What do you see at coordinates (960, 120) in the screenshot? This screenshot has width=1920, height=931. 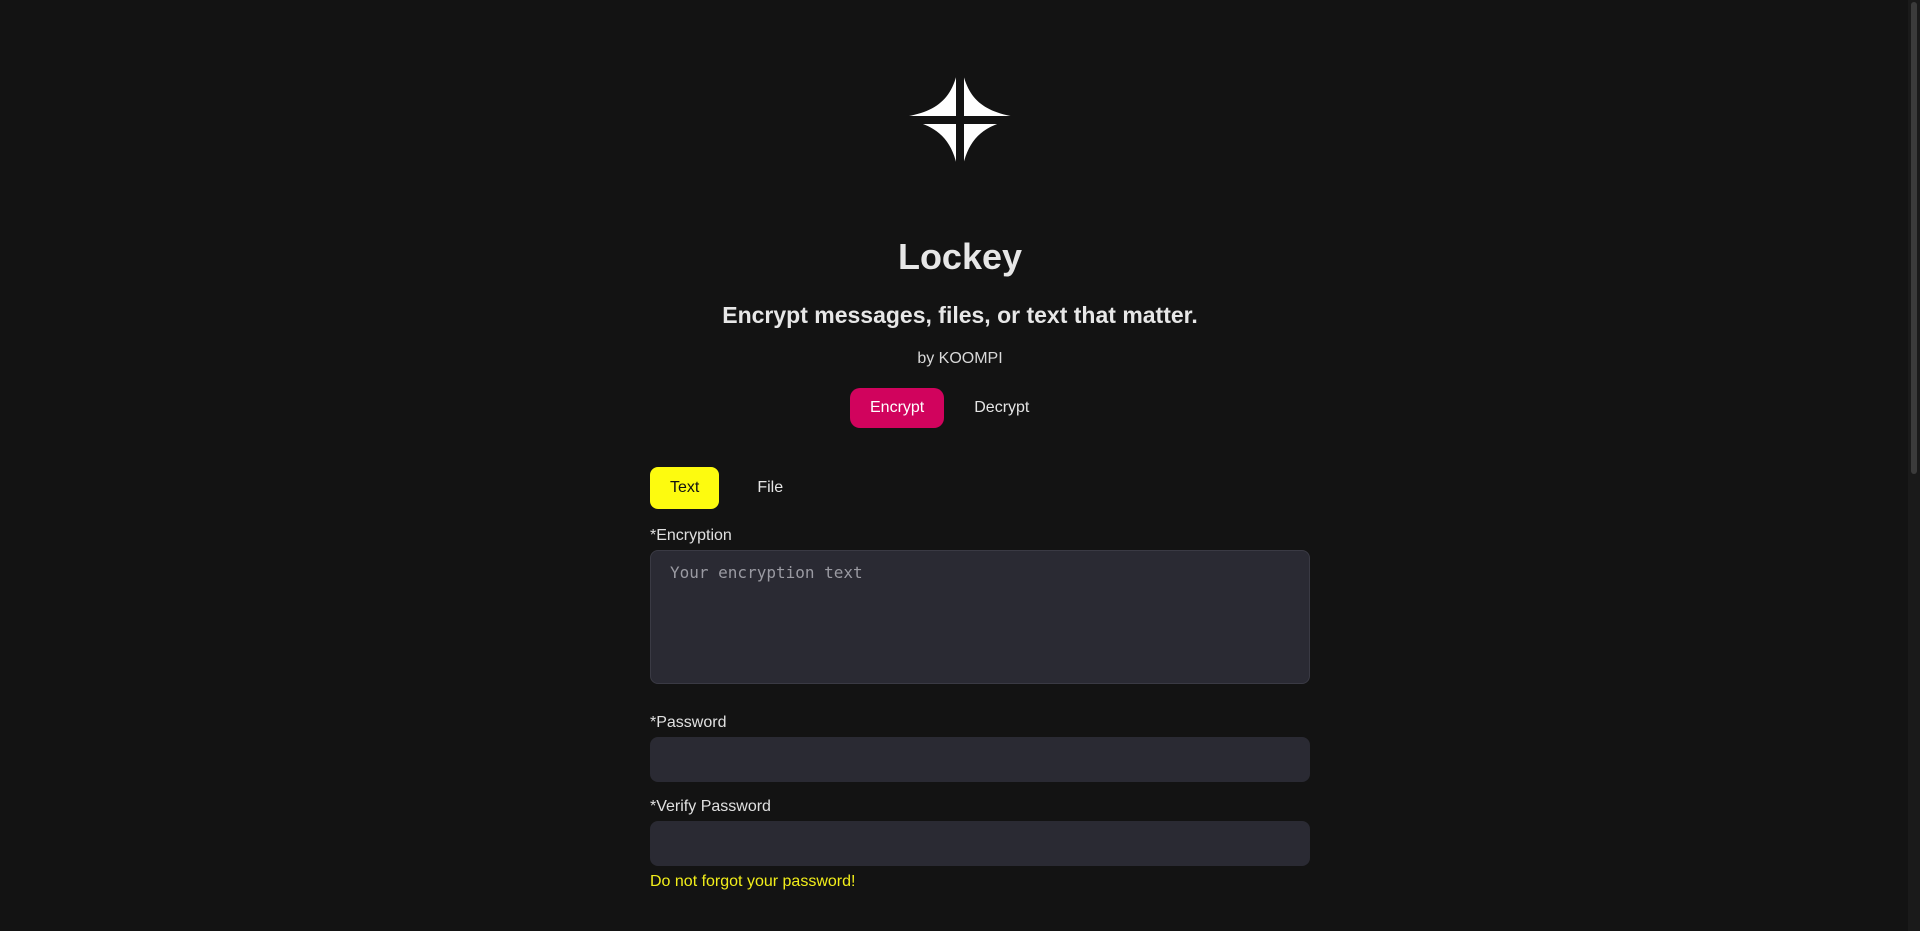 I see `four-point-star-icon` at bounding box center [960, 120].